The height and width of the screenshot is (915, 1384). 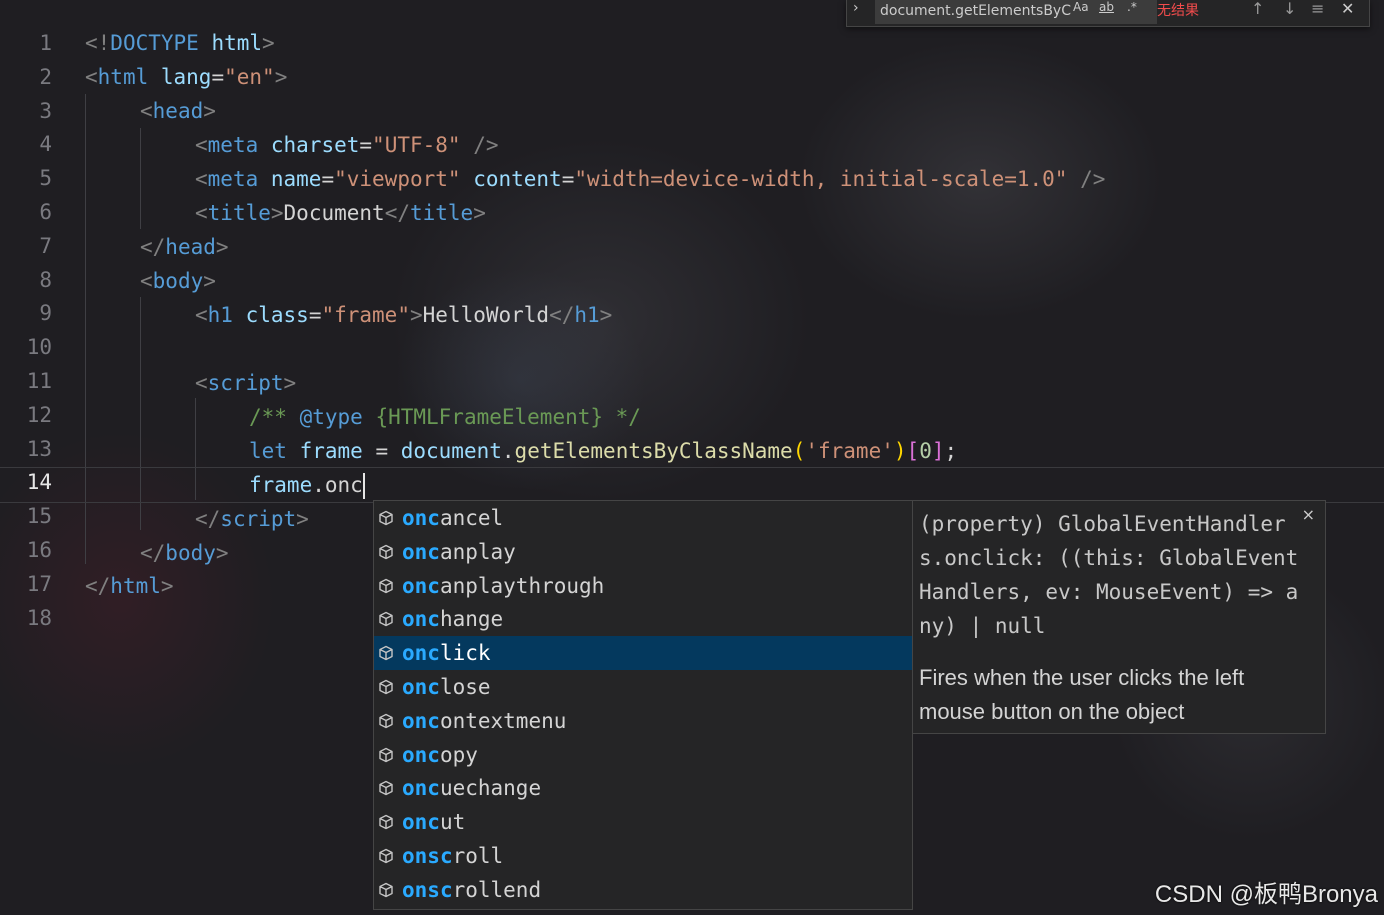 What do you see at coordinates (363, 486) in the screenshot?
I see `text-caret` at bounding box center [363, 486].